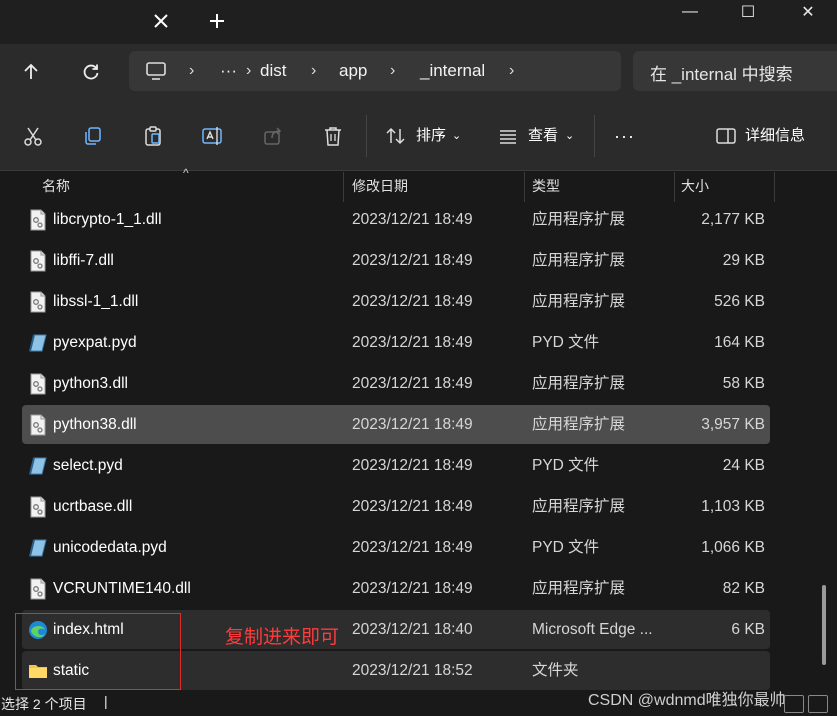  I want to click on file-size: 58 KB, so click(743, 383).